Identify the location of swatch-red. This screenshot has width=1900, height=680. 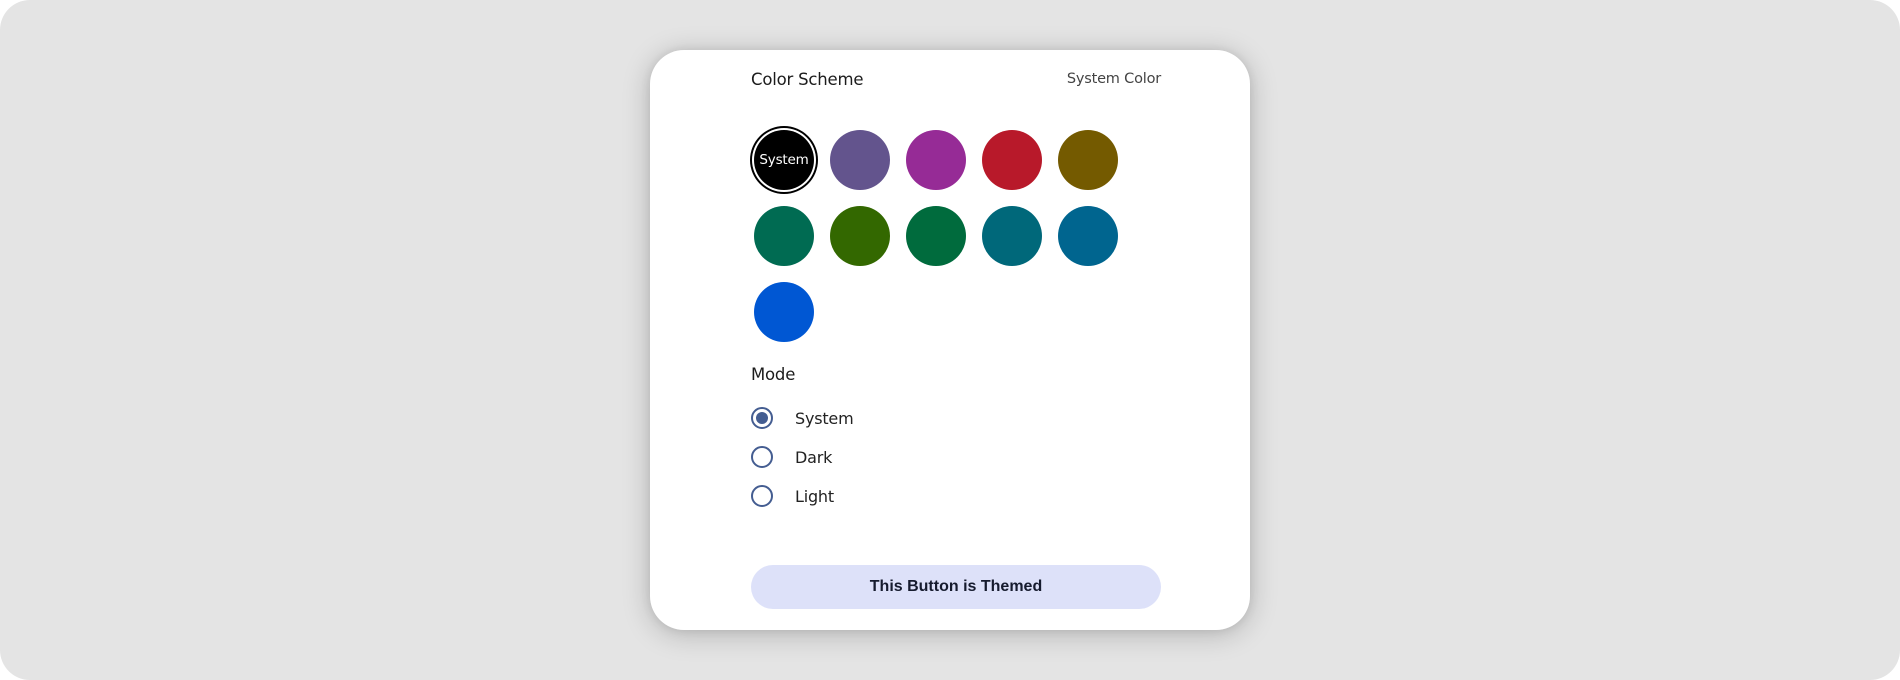
(1012, 160).